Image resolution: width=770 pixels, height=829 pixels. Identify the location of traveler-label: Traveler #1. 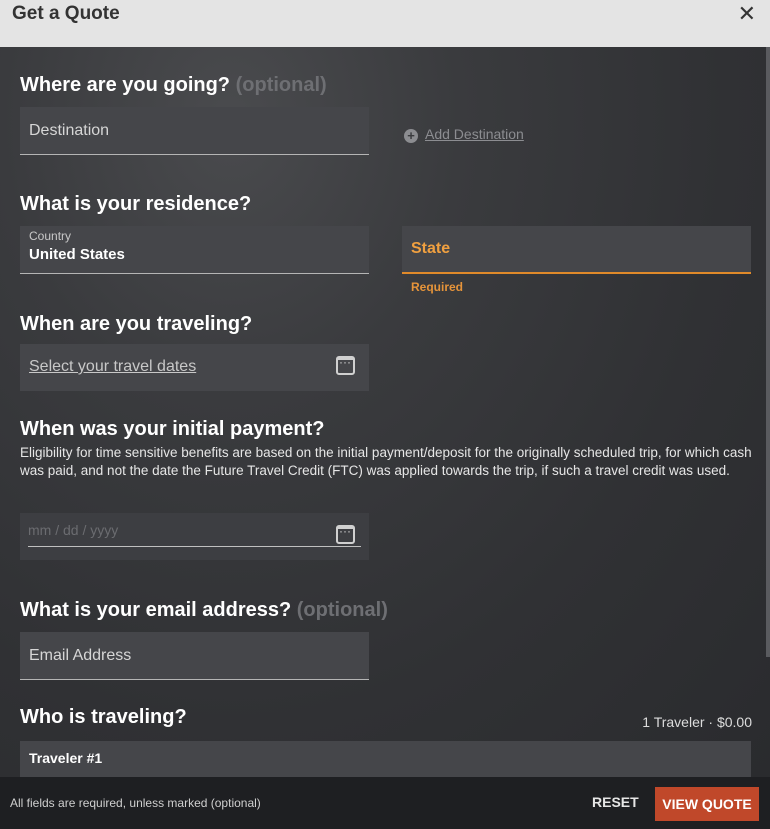
(66, 758).